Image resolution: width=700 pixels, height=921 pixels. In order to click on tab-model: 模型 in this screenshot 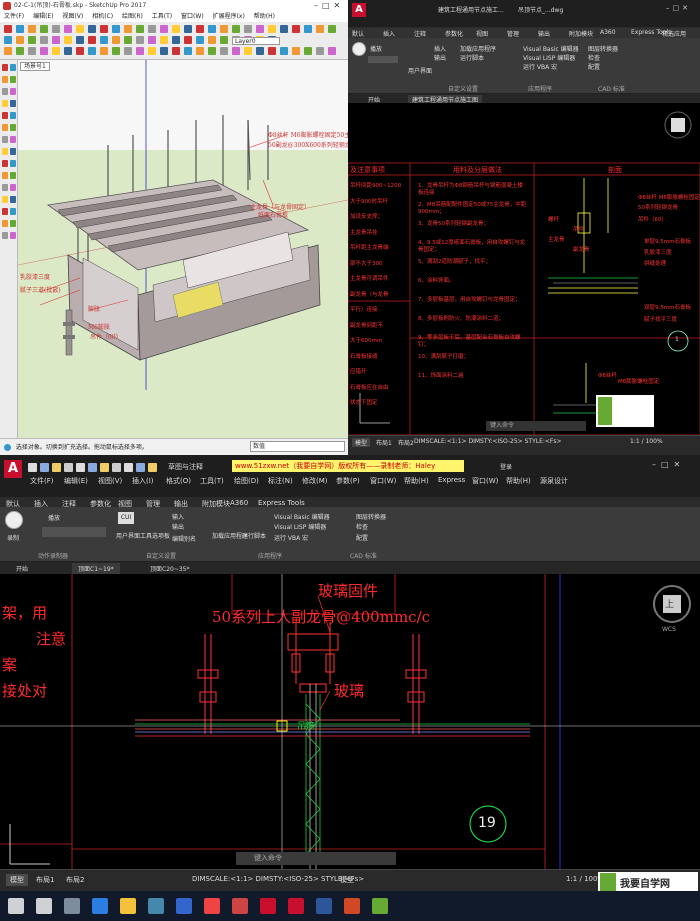, I will do `click(17, 880)`.